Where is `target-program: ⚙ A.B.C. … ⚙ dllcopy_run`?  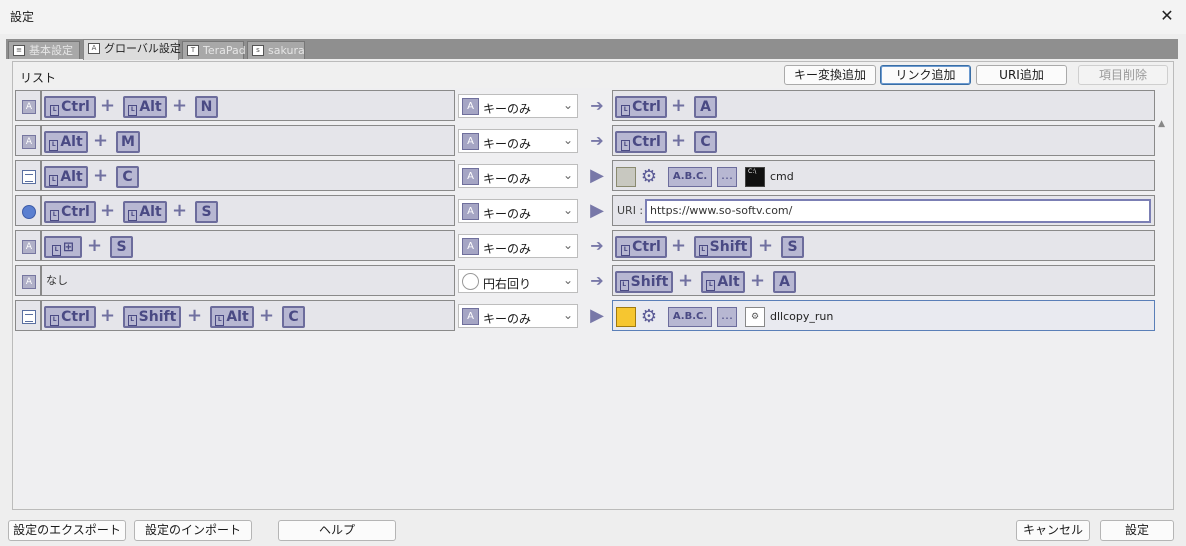
target-program: ⚙ A.B.C. … ⚙ dllcopy_run is located at coordinates (883, 315).